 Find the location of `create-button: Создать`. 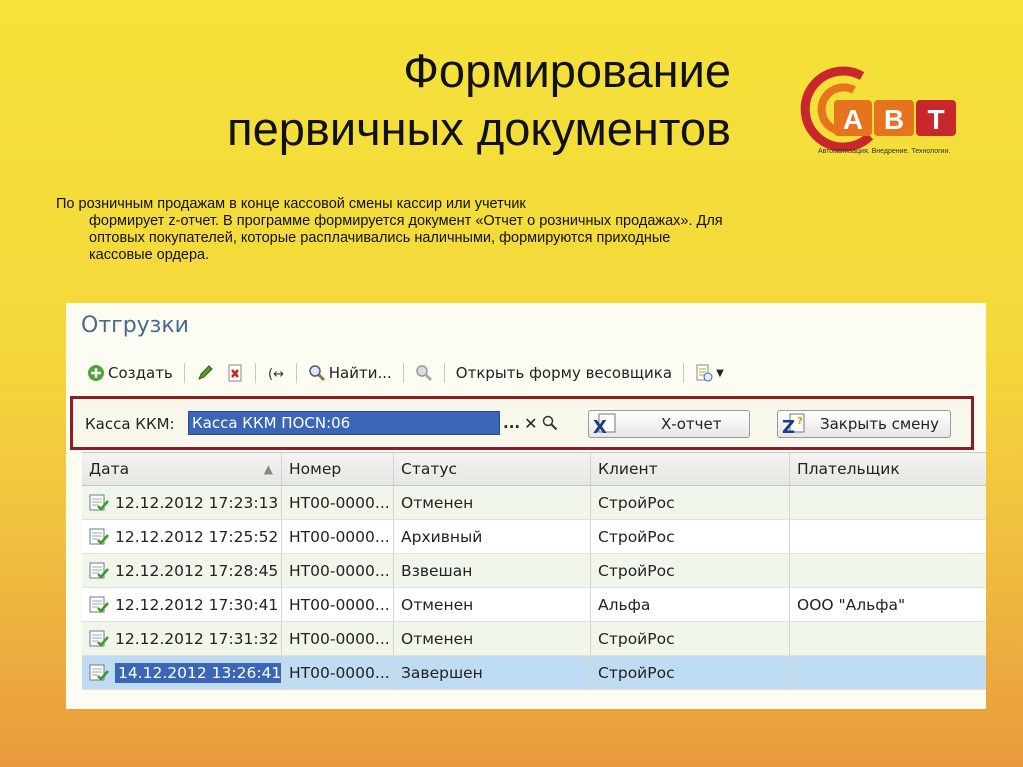

create-button: Создать is located at coordinates (130, 373).